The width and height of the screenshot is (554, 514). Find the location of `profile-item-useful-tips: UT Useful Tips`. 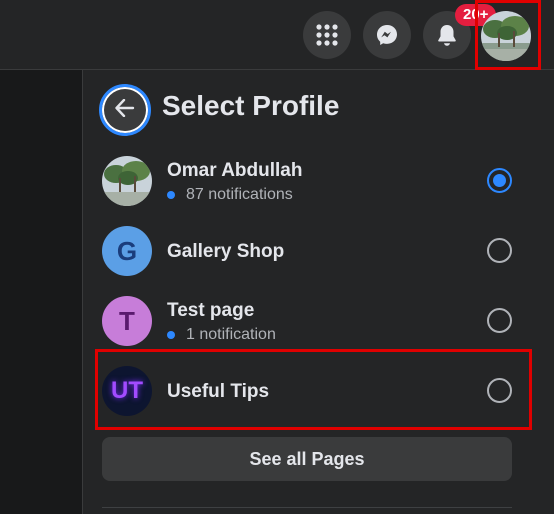

profile-item-useful-tips: UT Useful Tips is located at coordinates (309, 391).